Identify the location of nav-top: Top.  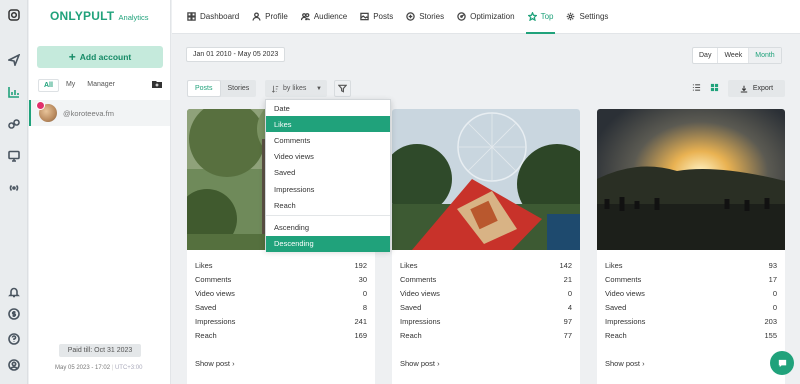
(540, 17).